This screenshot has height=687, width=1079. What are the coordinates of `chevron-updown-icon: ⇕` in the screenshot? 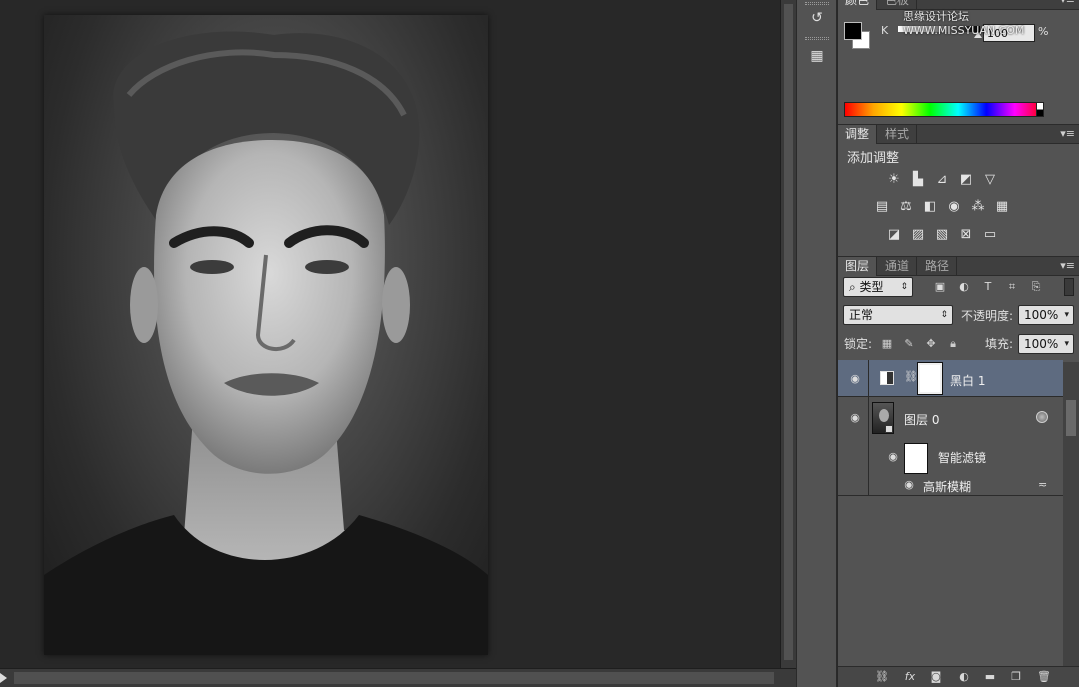 It's located at (944, 315).